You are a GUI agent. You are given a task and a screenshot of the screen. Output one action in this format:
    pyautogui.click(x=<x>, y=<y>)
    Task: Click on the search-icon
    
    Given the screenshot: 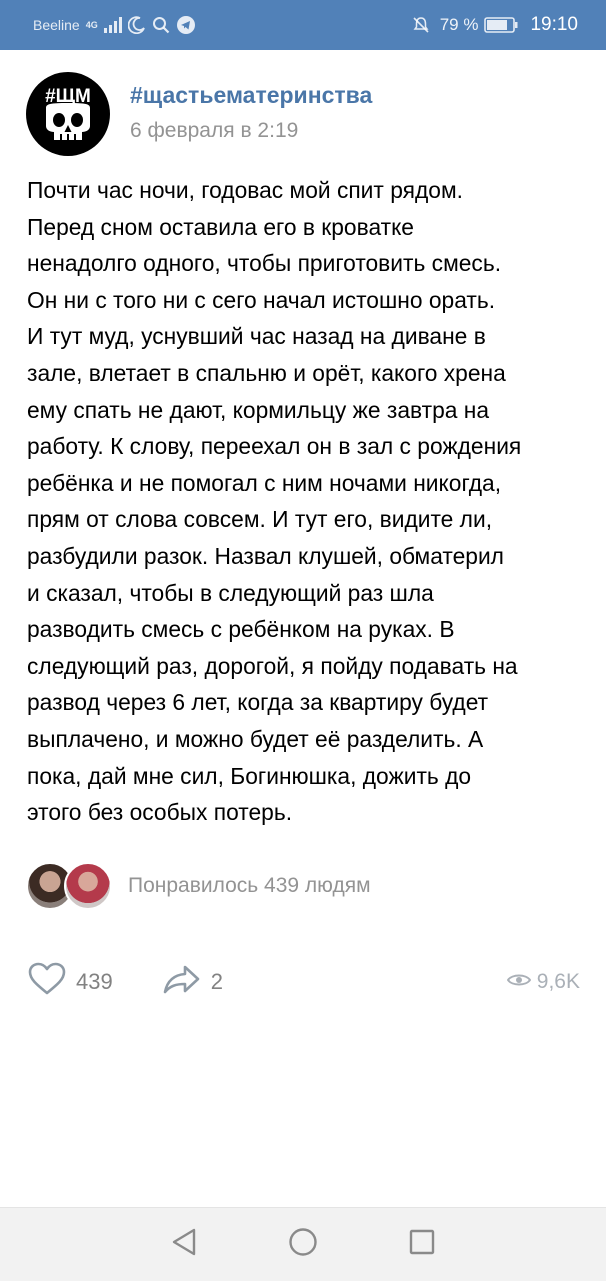 What is the action you would take?
    pyautogui.click(x=161, y=25)
    